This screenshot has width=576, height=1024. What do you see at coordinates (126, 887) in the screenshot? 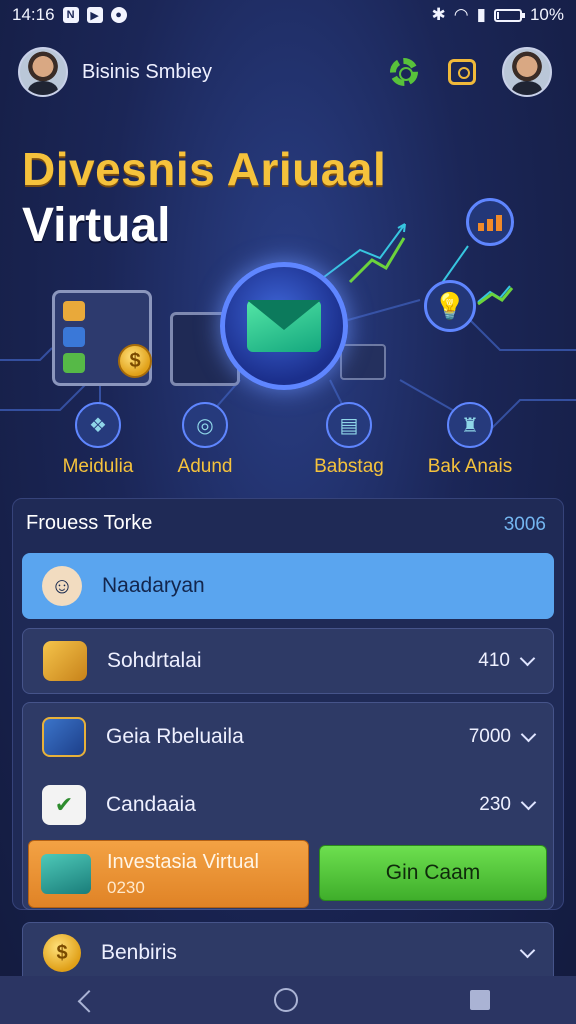
I see `invest-button-sublabel: 0230` at bounding box center [126, 887].